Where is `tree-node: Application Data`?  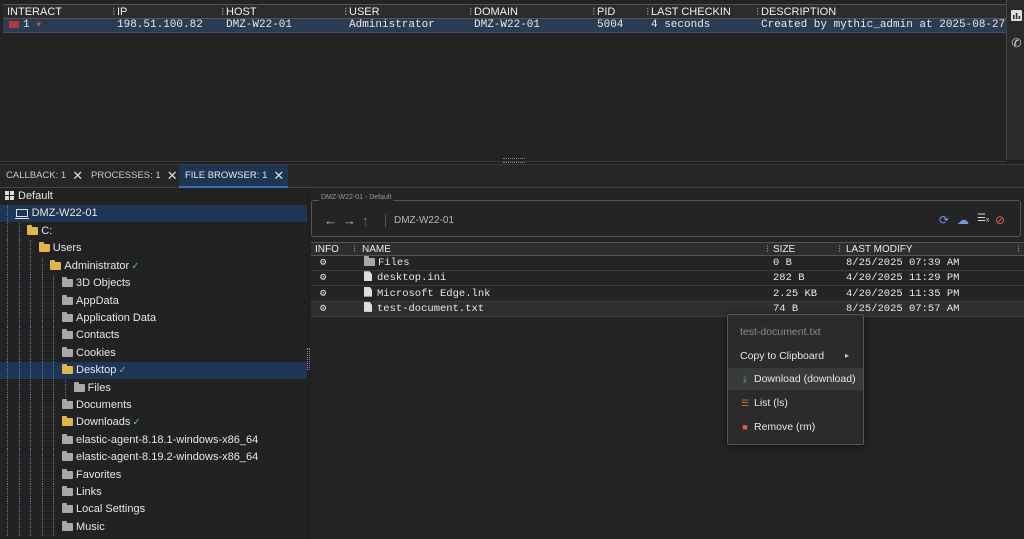
tree-node: Application Data is located at coordinates (109, 318).